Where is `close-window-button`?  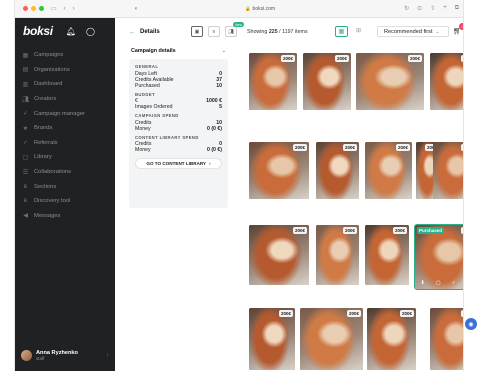
close-window-button is located at coordinates (25, 8).